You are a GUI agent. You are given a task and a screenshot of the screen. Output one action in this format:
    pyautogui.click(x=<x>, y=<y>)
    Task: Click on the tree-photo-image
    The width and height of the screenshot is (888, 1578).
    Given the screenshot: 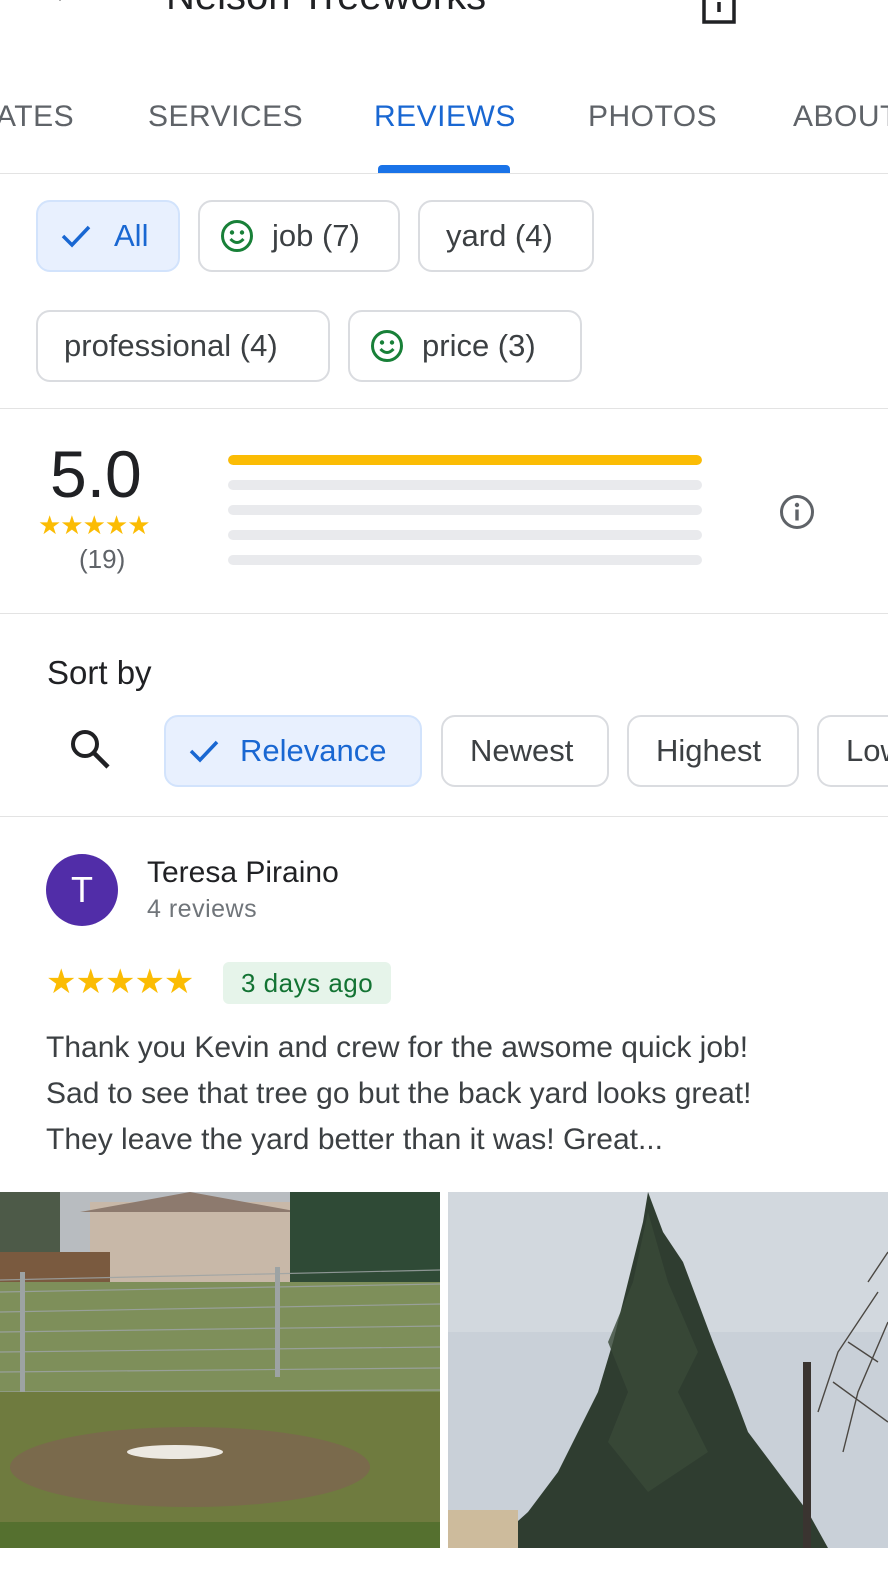 What is the action you would take?
    pyautogui.click(x=668, y=1370)
    